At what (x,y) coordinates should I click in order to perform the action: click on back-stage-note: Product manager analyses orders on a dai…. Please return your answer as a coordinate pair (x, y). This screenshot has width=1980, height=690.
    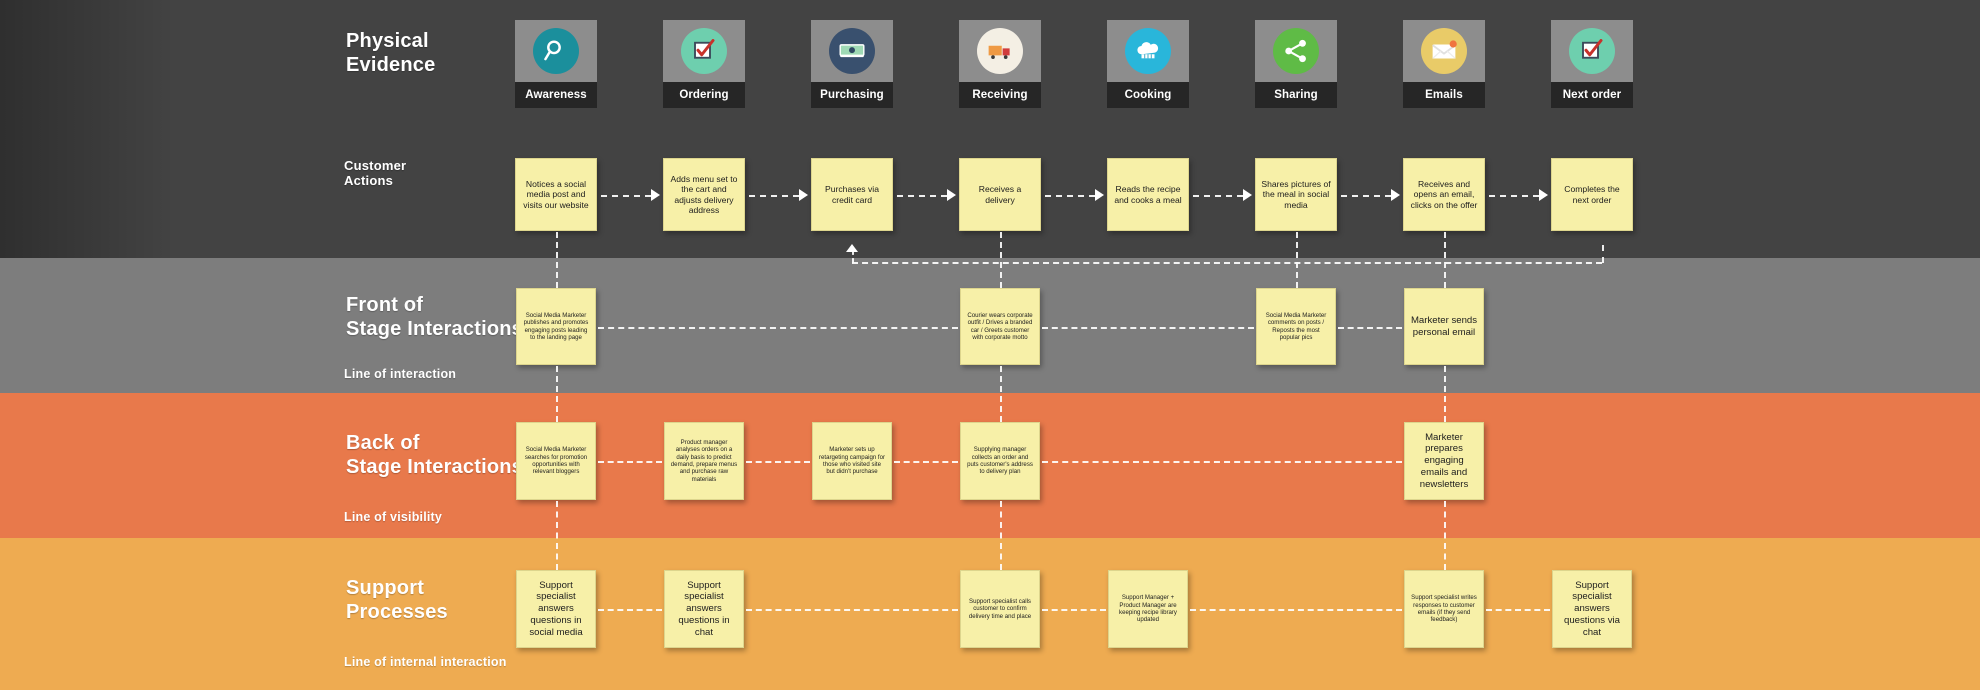
    Looking at the image, I should click on (704, 461).